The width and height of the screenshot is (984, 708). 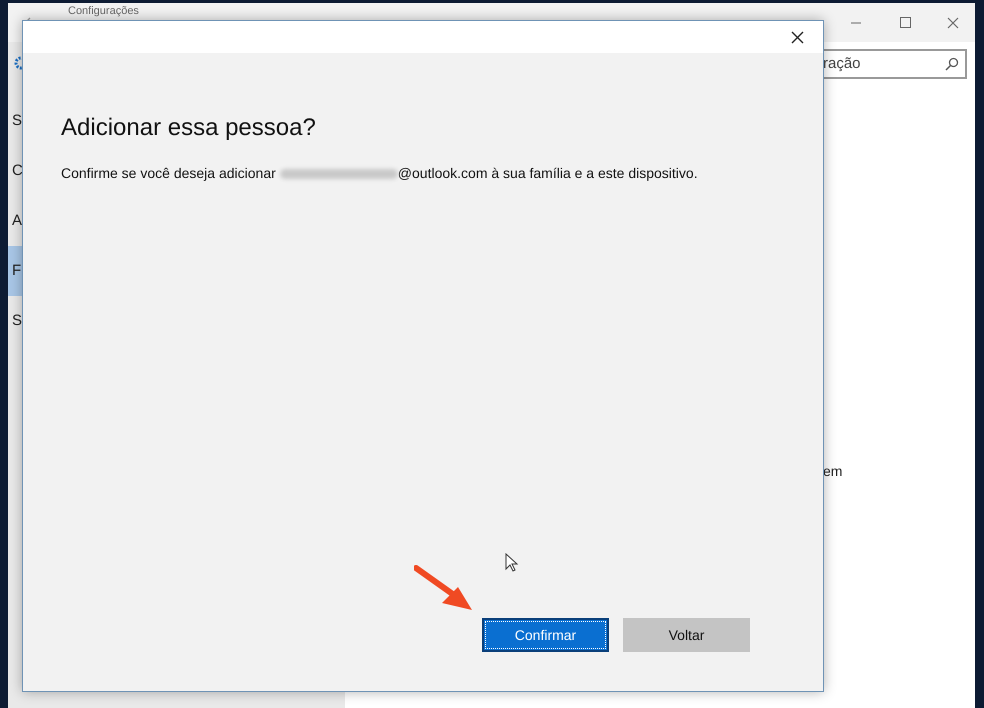 I want to click on maximize-icon, so click(x=905, y=22).